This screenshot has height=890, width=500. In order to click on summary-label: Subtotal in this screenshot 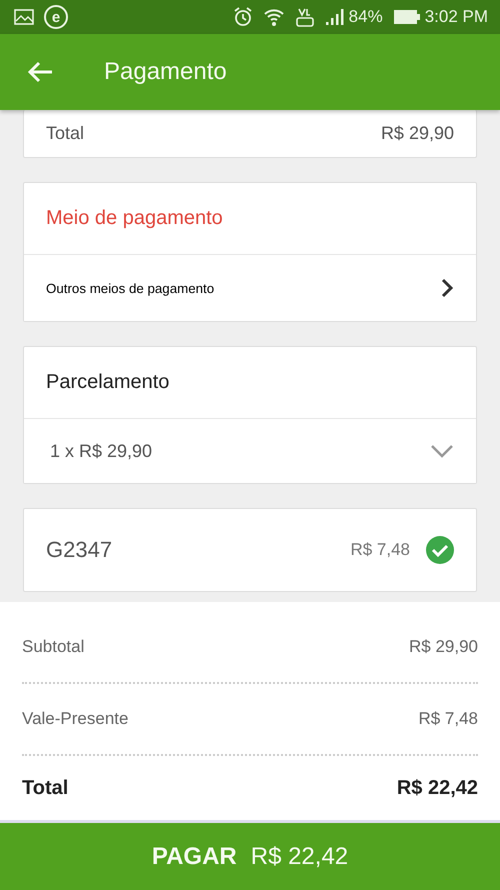, I will do `click(53, 647)`.